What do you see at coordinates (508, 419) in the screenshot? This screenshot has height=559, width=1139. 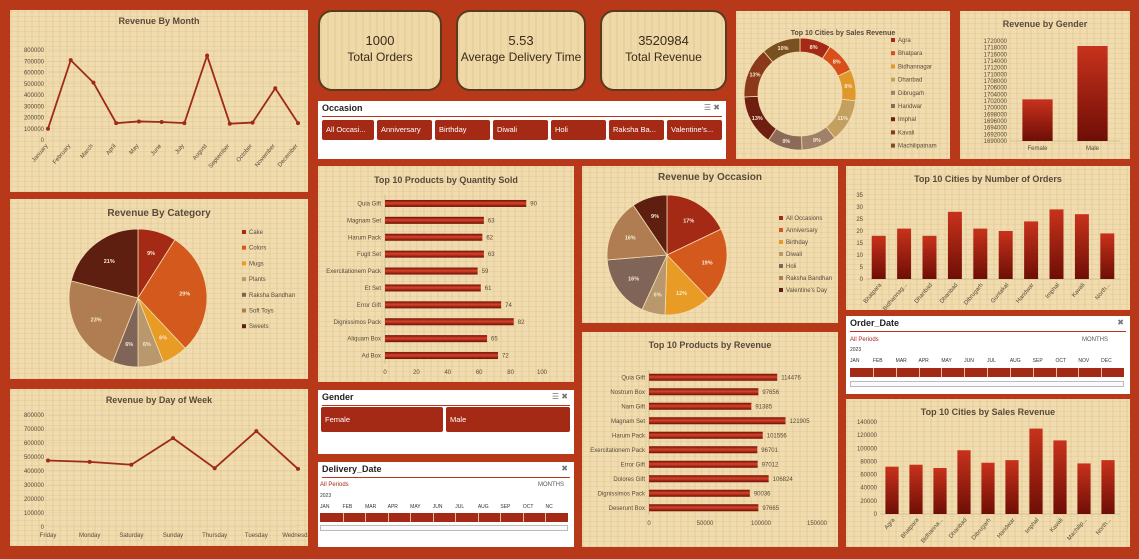 I see `slicer-item-male: Male` at bounding box center [508, 419].